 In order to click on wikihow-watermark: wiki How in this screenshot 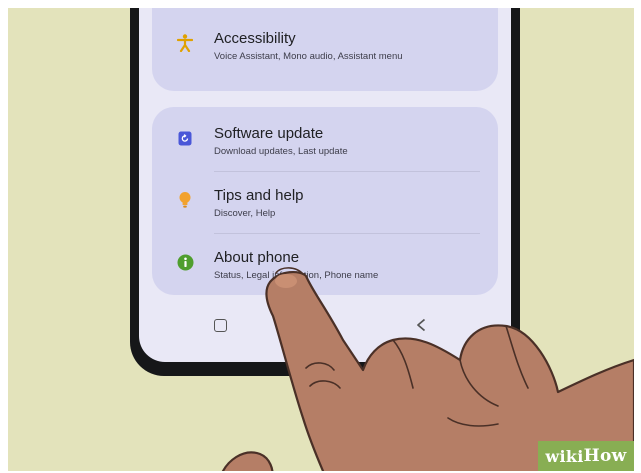, I will do `click(586, 456)`.